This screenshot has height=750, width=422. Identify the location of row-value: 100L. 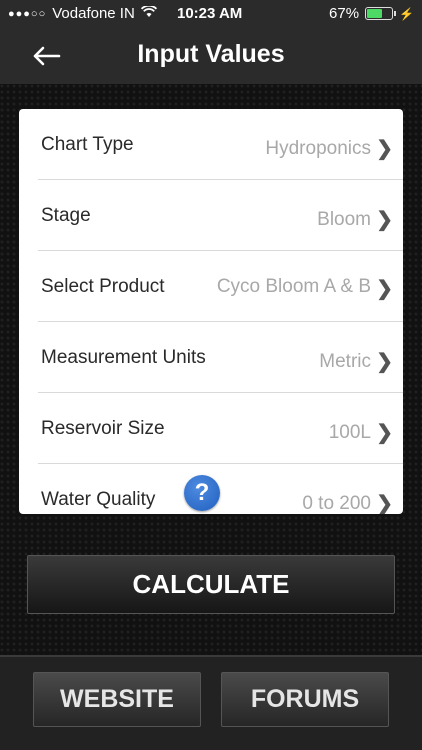
(349, 432).